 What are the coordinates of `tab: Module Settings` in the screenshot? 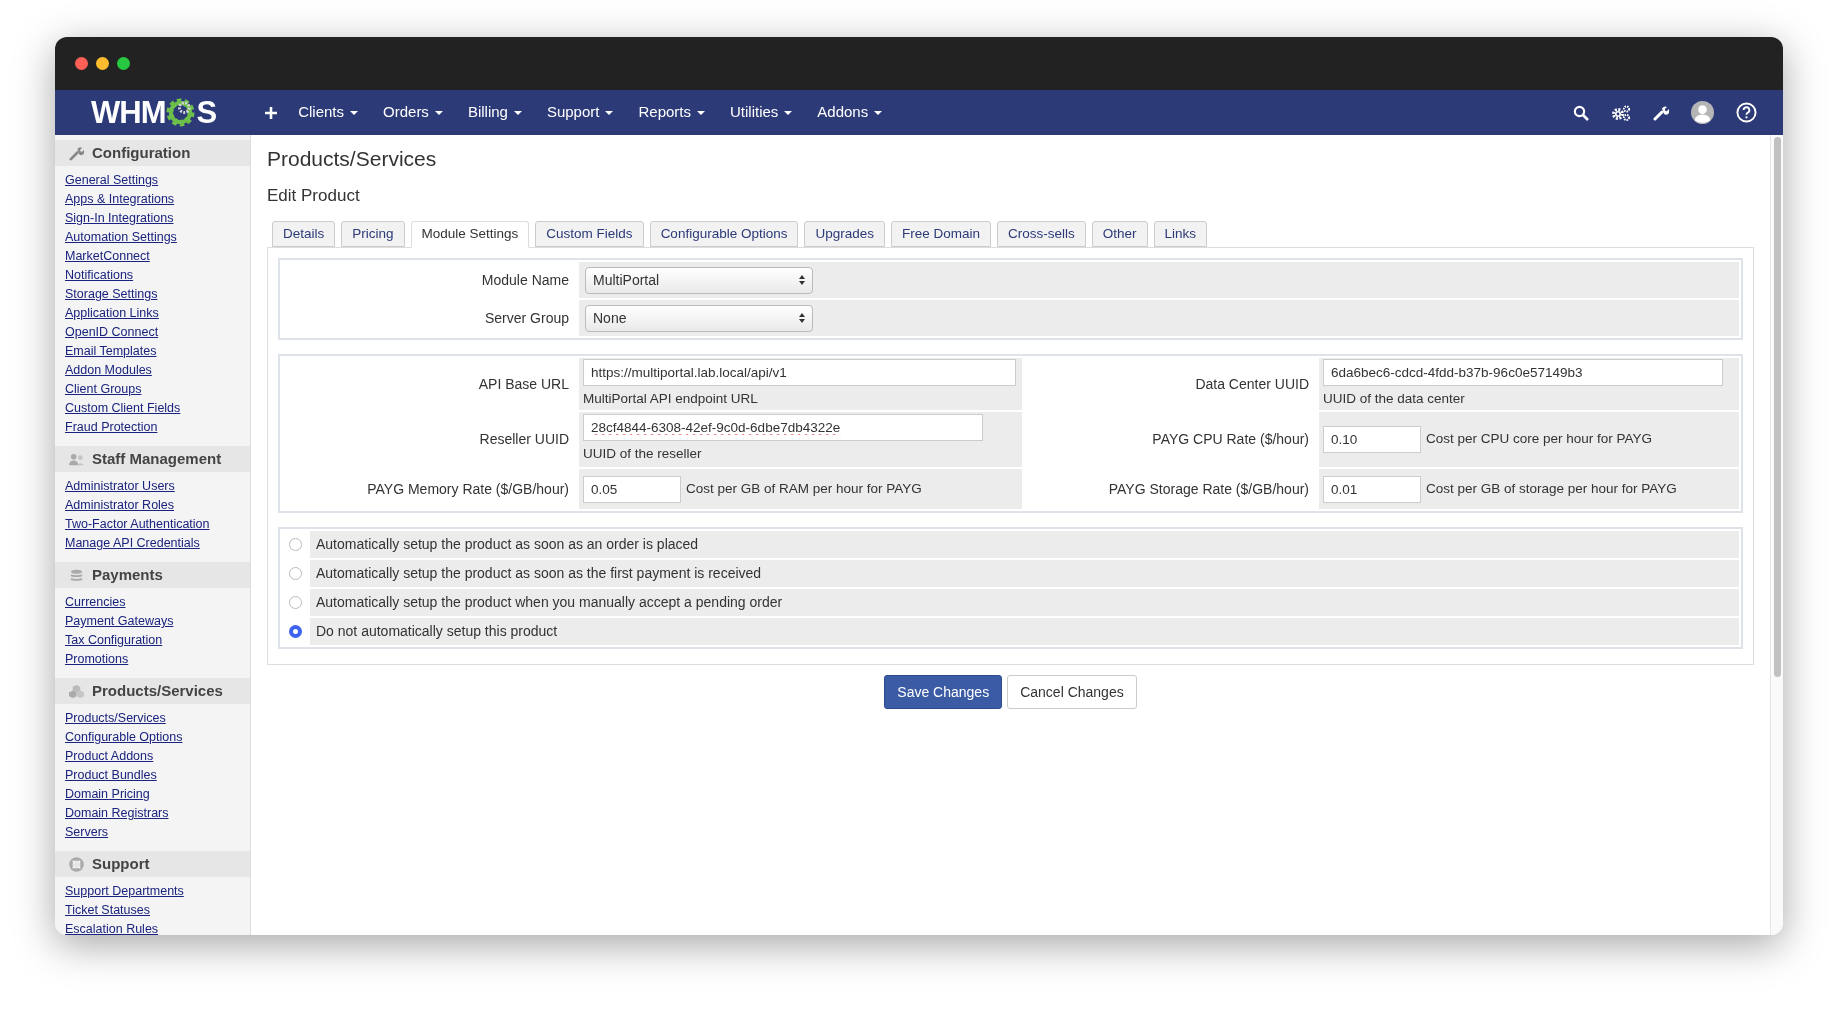 It's located at (470, 234).